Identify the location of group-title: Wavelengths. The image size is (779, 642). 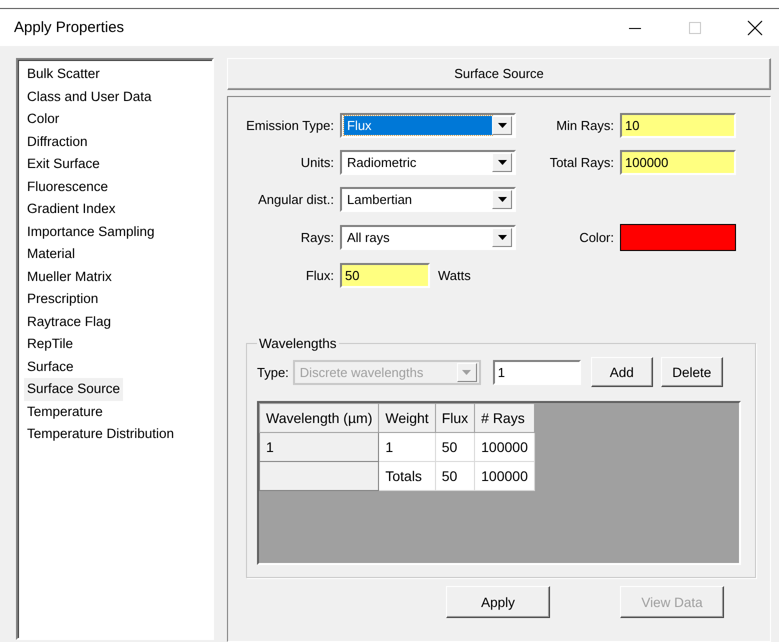
(298, 343).